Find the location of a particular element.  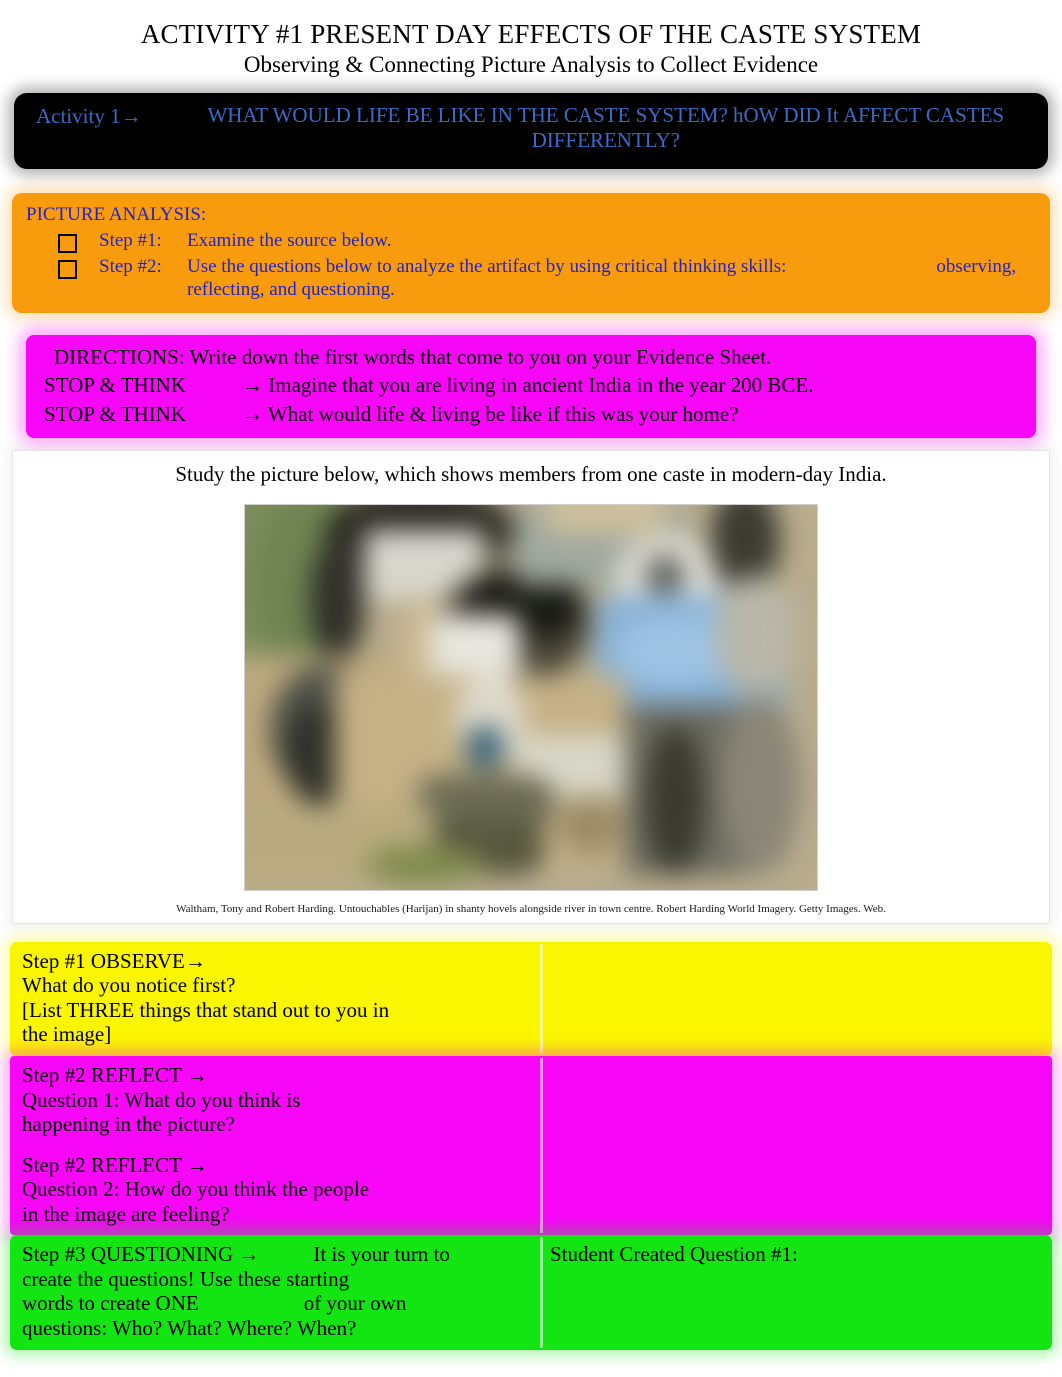

stop-and-think-label-1: STOP & THINK is located at coordinates (115, 385).